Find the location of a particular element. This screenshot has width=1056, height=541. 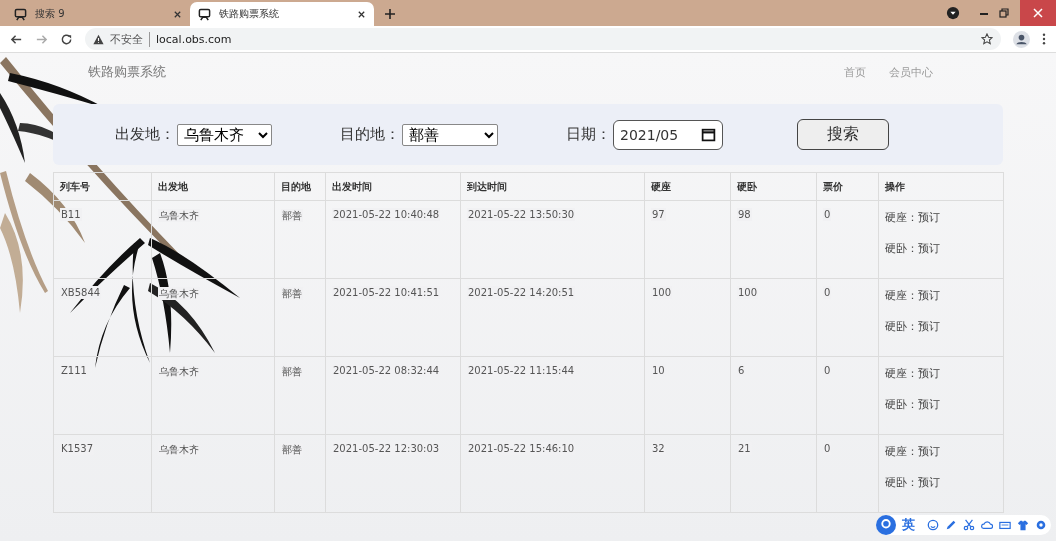

cloud-icon is located at coordinates (987, 525).